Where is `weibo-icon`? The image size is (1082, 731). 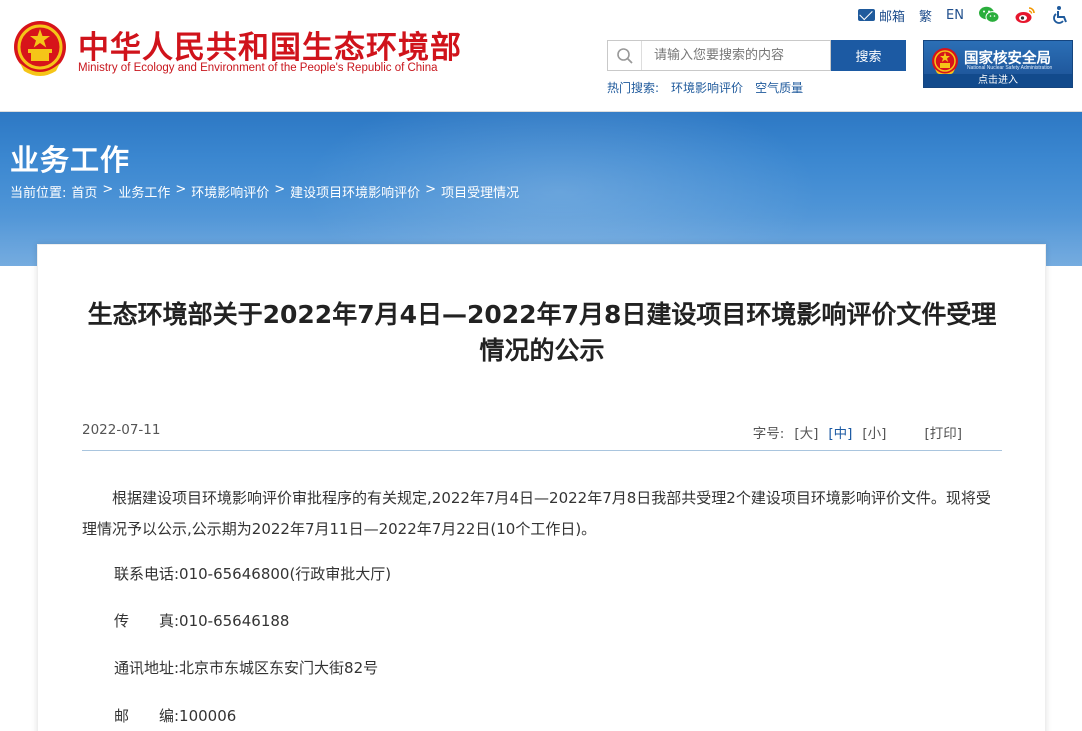
weibo-icon is located at coordinates (1025, 15).